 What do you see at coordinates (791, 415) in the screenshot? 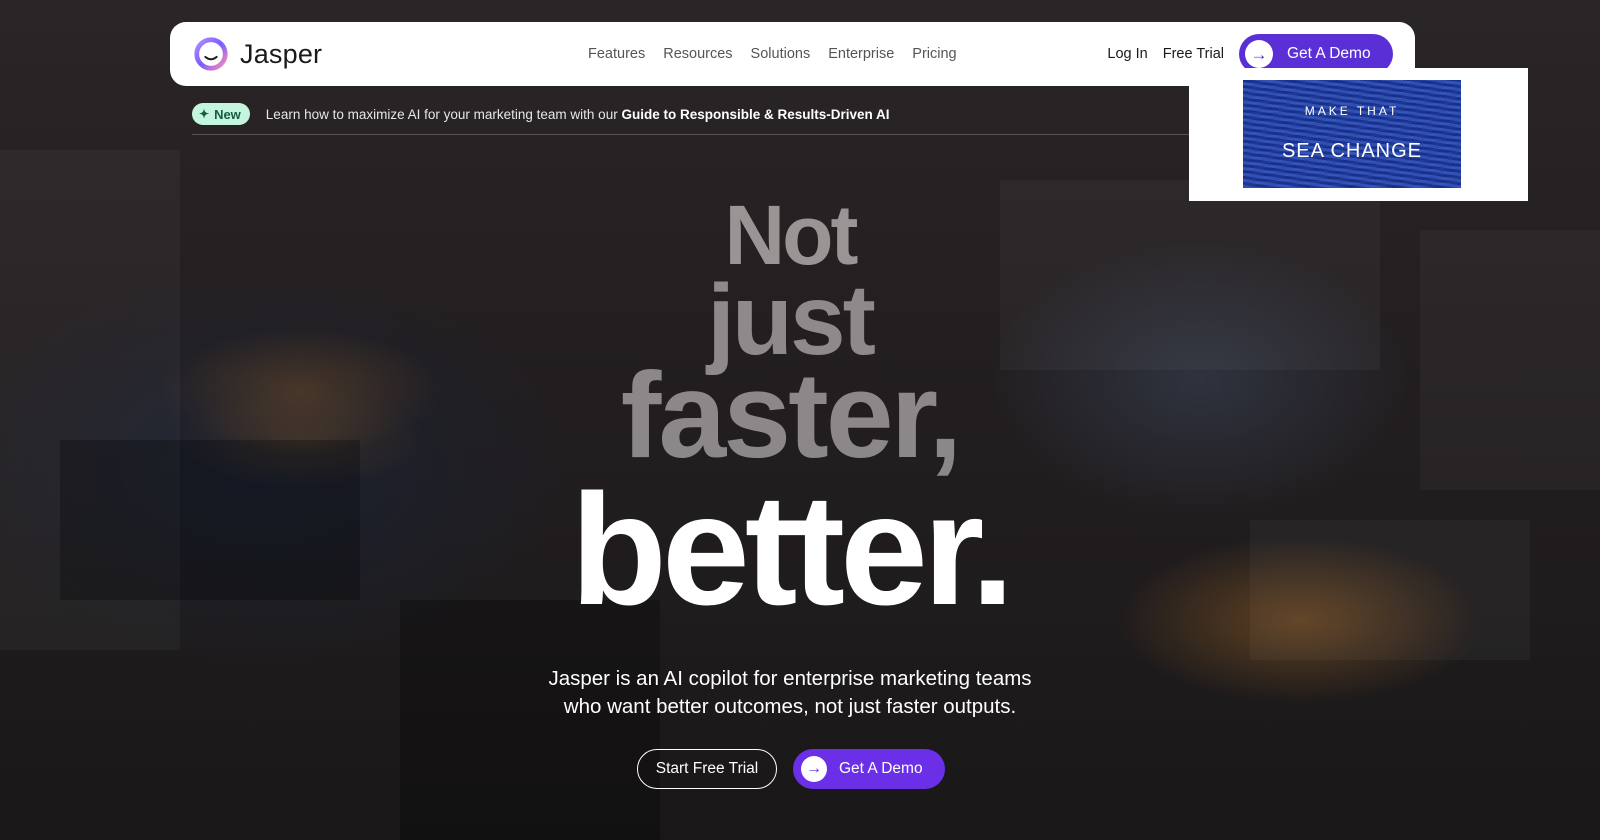
I see `hero-headline-line-3: faster,` at bounding box center [791, 415].